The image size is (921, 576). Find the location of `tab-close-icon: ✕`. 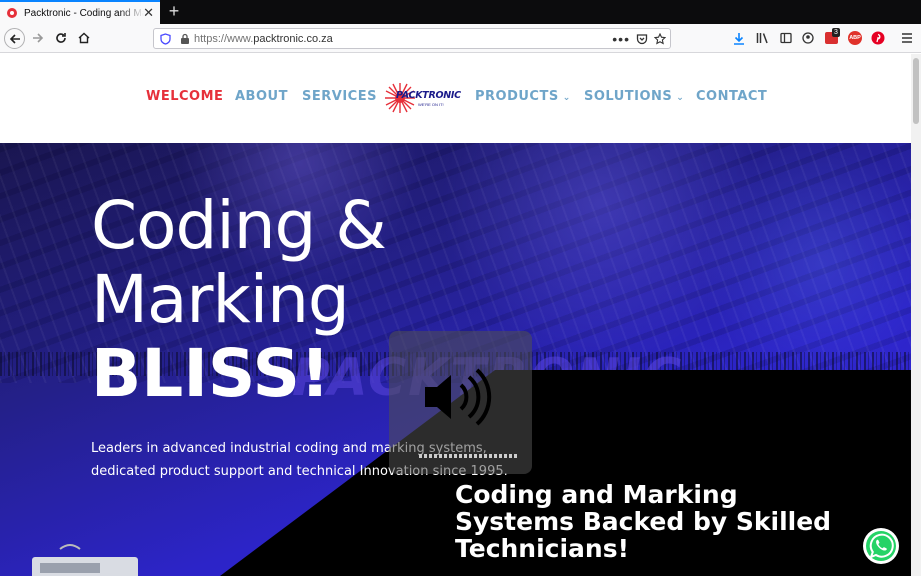

tab-close-icon: ✕ is located at coordinates (148, 13).